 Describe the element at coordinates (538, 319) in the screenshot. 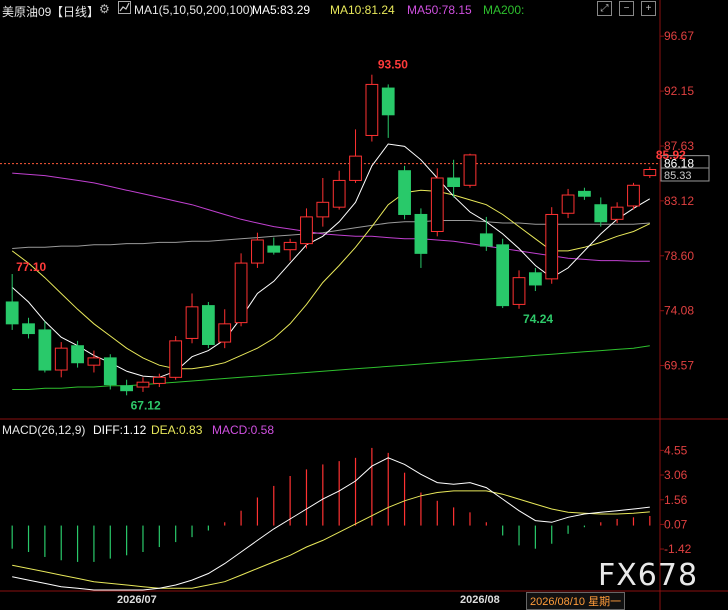

I see `price-annotation: 74.24` at that location.